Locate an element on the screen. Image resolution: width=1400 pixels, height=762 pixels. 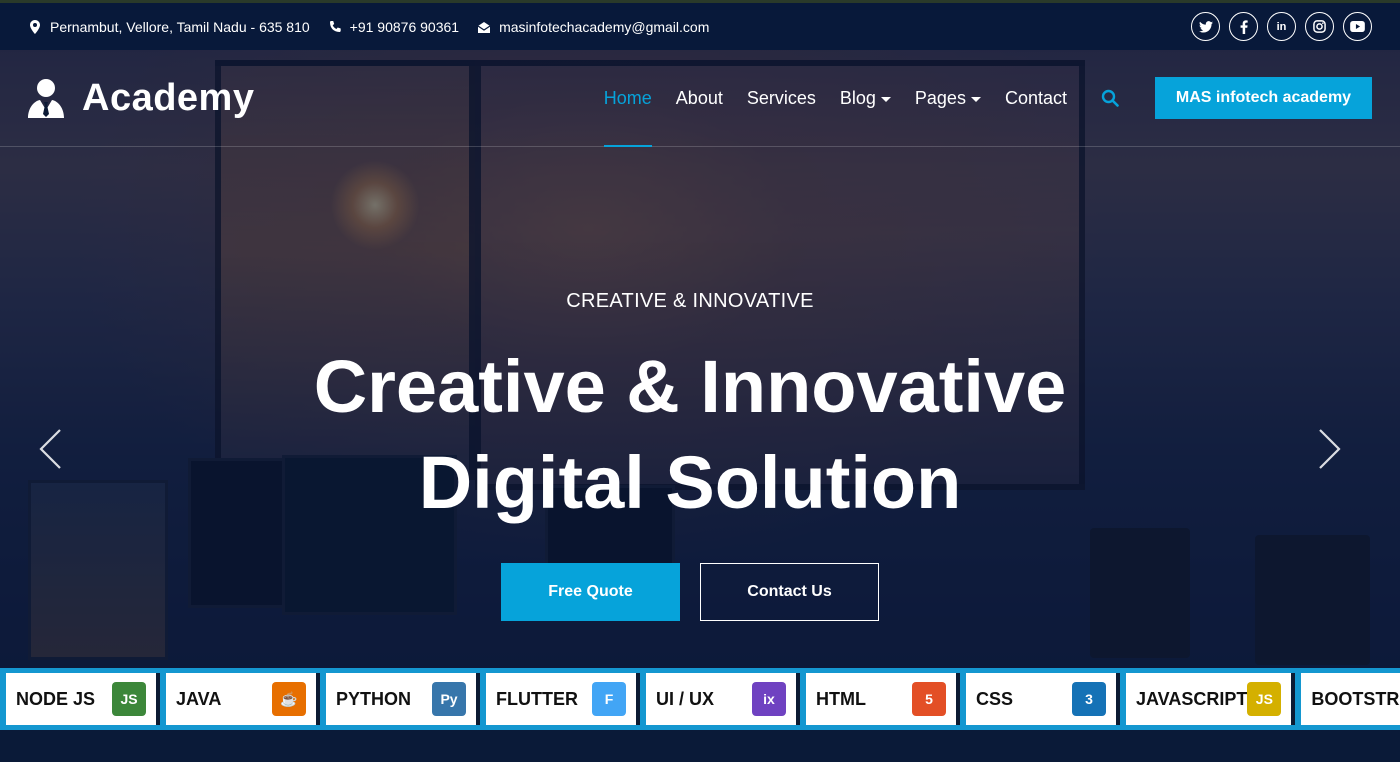
nav-item-label: Services is located at coordinates (781, 97).